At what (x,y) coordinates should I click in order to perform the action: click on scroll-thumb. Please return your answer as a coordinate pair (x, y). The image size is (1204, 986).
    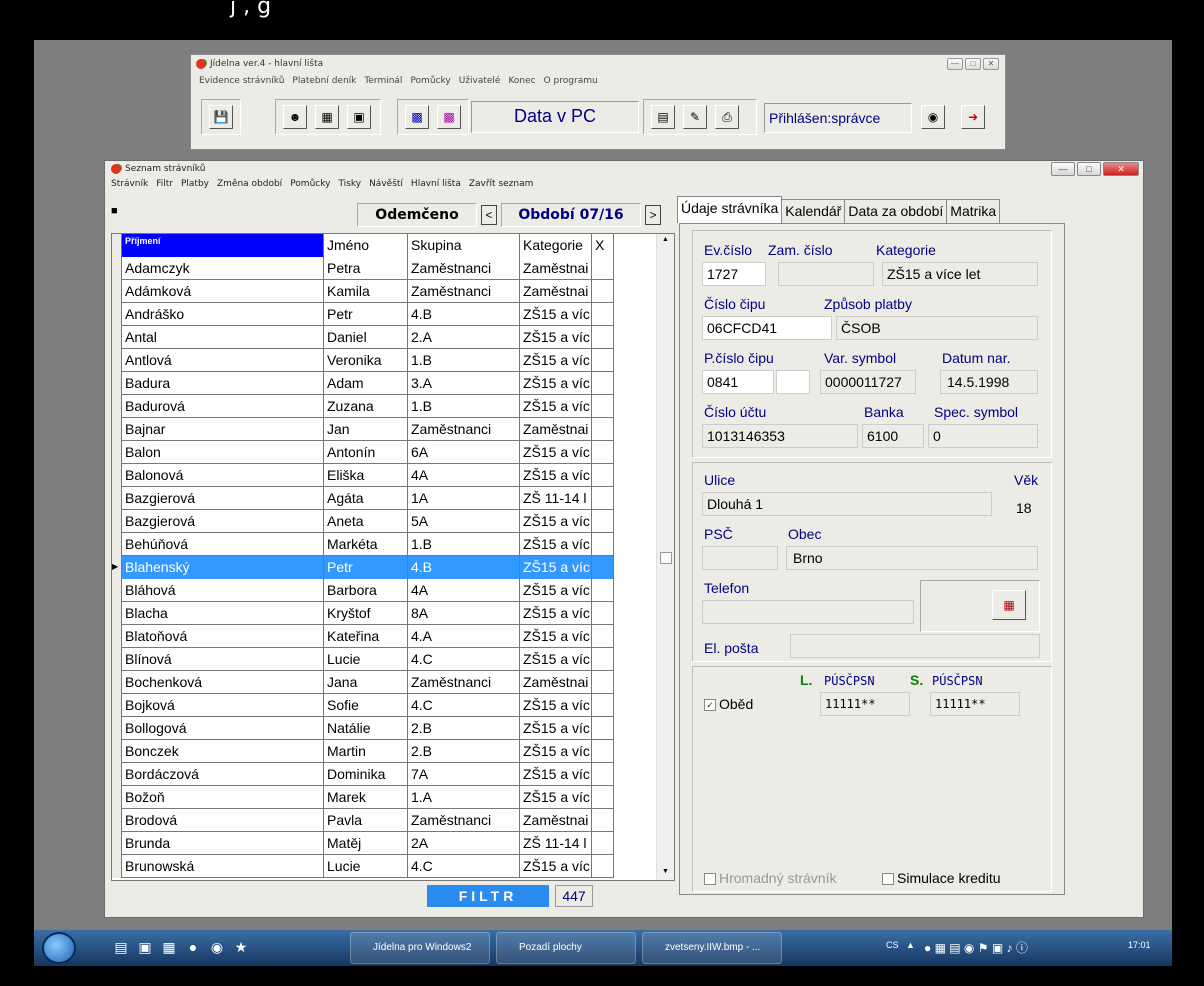
    Looking at the image, I should click on (666, 558).